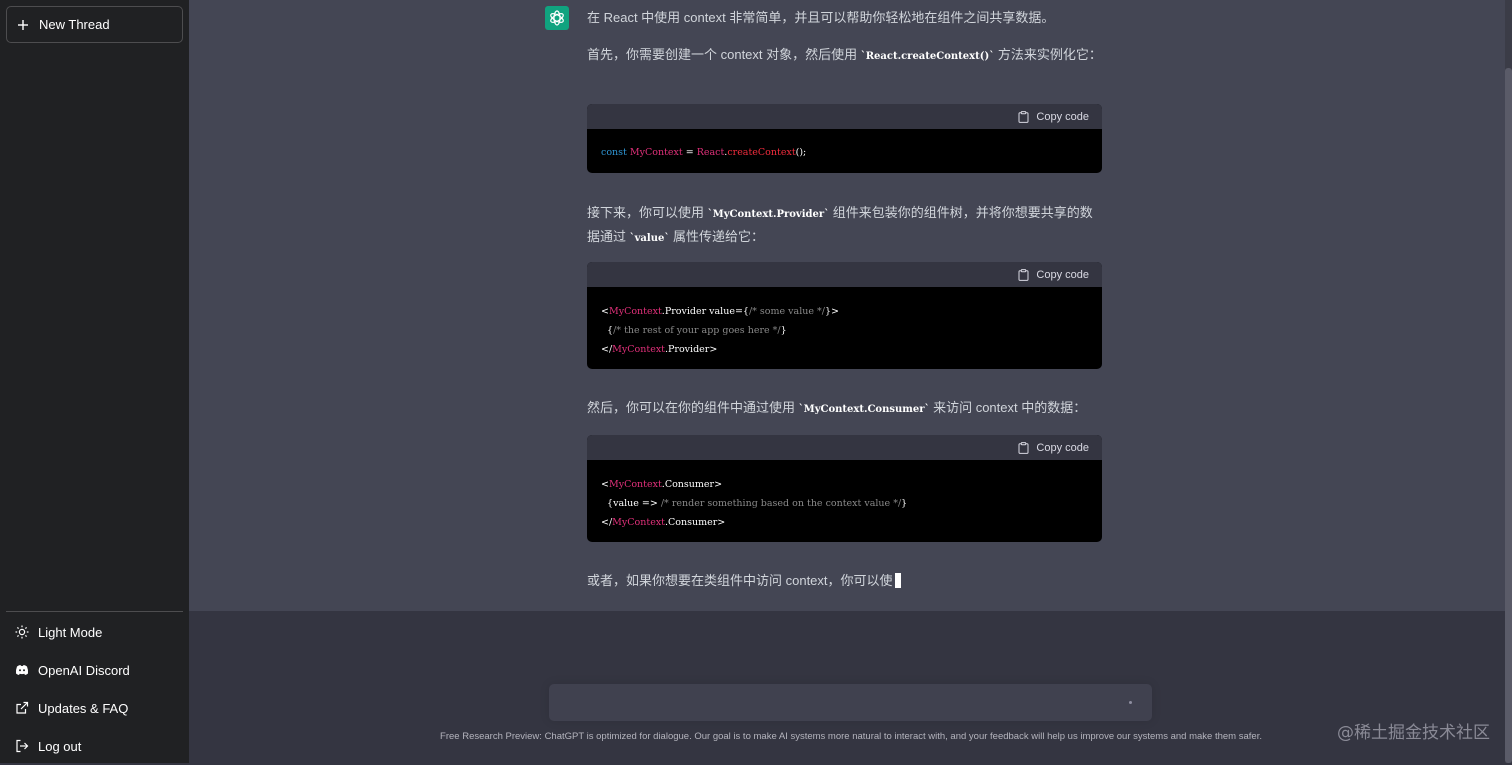 Image resolution: width=1512 pixels, height=765 pixels. Describe the element at coordinates (23, 24) in the screenshot. I see `plus-icon` at that location.